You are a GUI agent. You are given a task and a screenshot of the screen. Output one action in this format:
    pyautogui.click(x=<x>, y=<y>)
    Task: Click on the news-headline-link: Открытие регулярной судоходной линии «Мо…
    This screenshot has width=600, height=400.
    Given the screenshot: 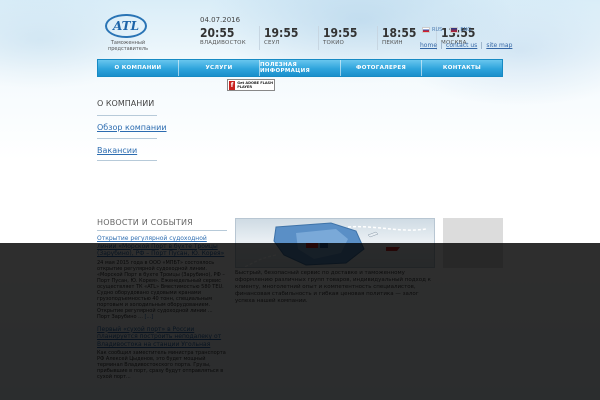 What is the action you would take?
    pyautogui.click(x=162, y=246)
    